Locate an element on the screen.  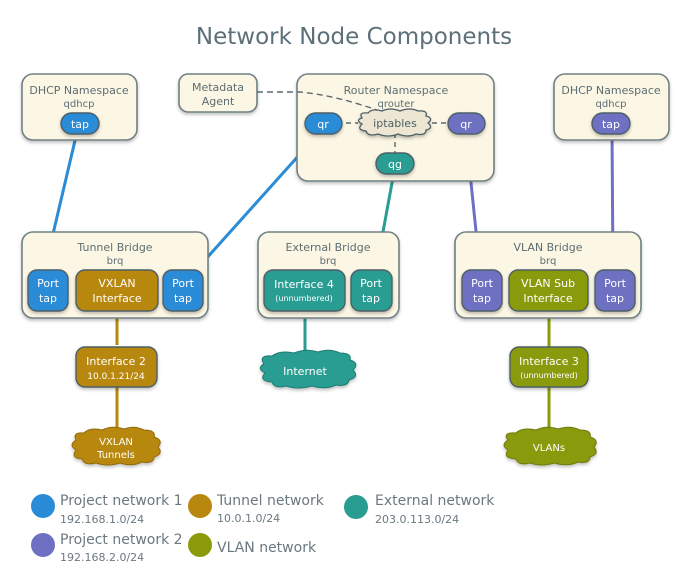
tunnel-port-right-line1: Port is located at coordinates (183, 283).